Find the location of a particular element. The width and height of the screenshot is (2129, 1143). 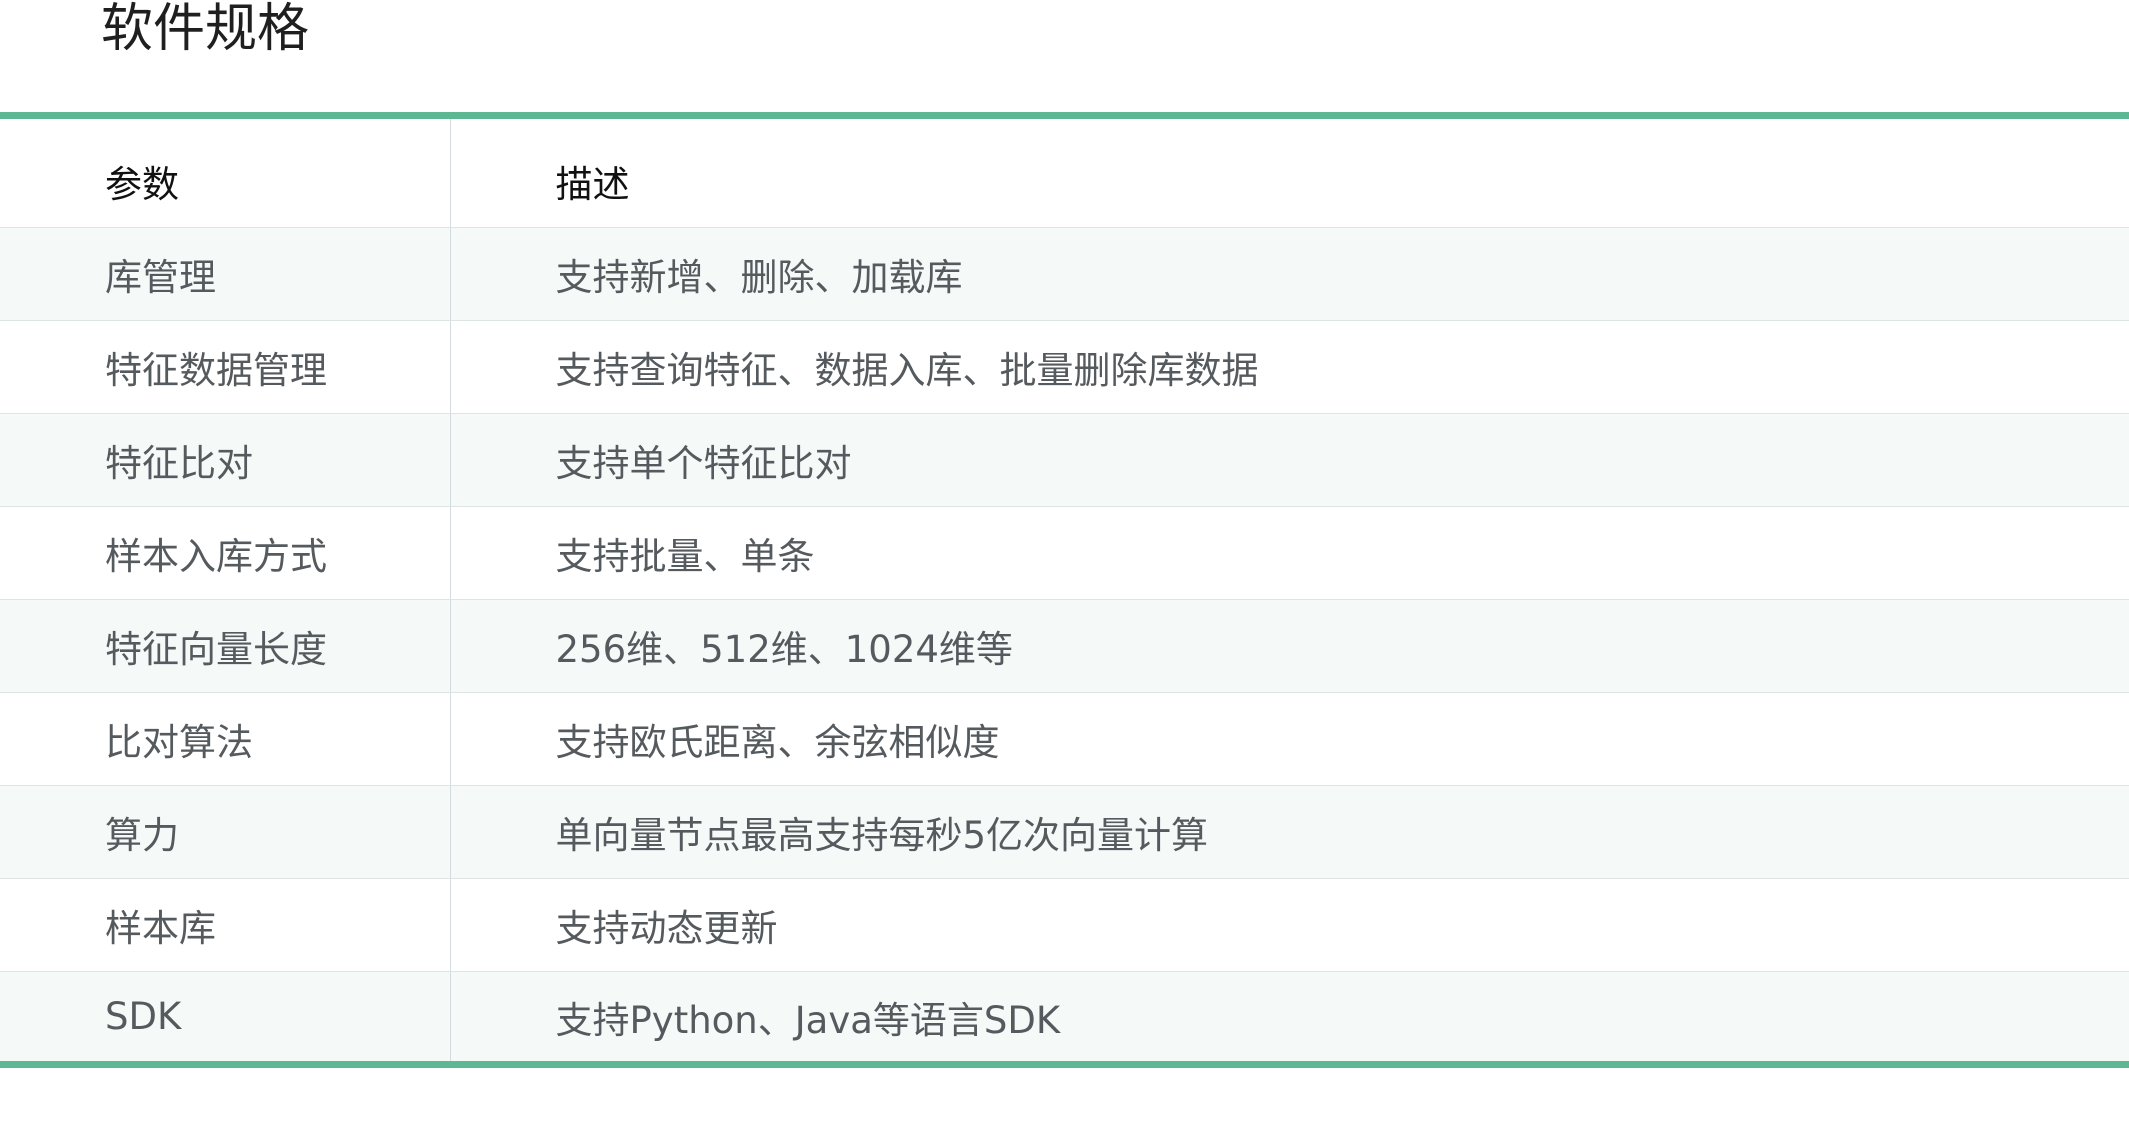

table-row: 样本库 支持动态更新 is located at coordinates (1064, 925).